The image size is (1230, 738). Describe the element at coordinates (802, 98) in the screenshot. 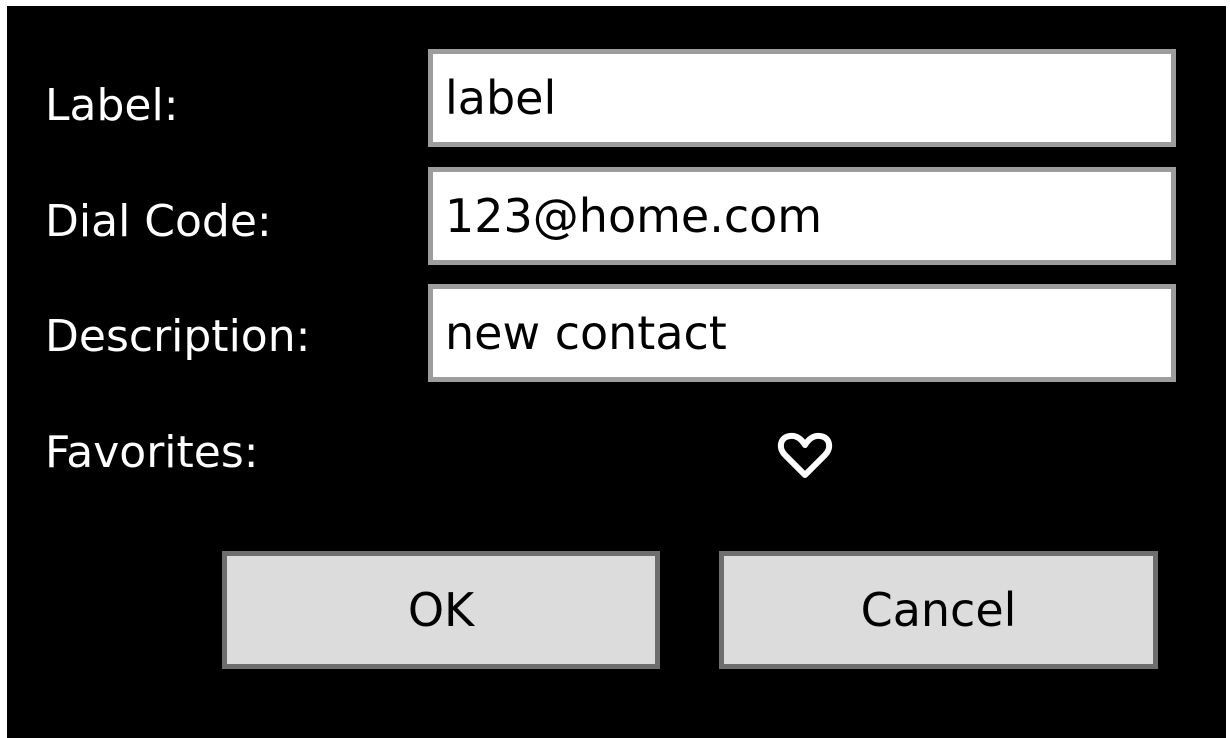

I see `label-field` at that location.